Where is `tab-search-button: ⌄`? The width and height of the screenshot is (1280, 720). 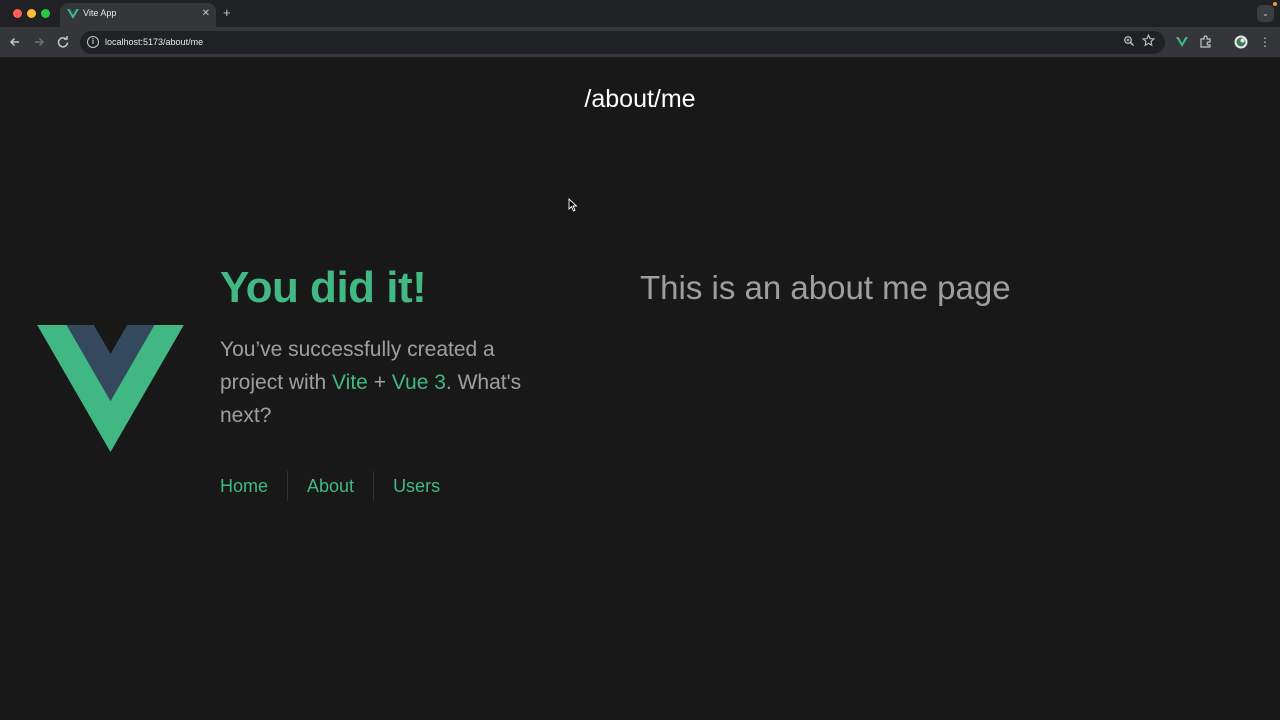
tab-search-button: ⌄ is located at coordinates (1265, 13).